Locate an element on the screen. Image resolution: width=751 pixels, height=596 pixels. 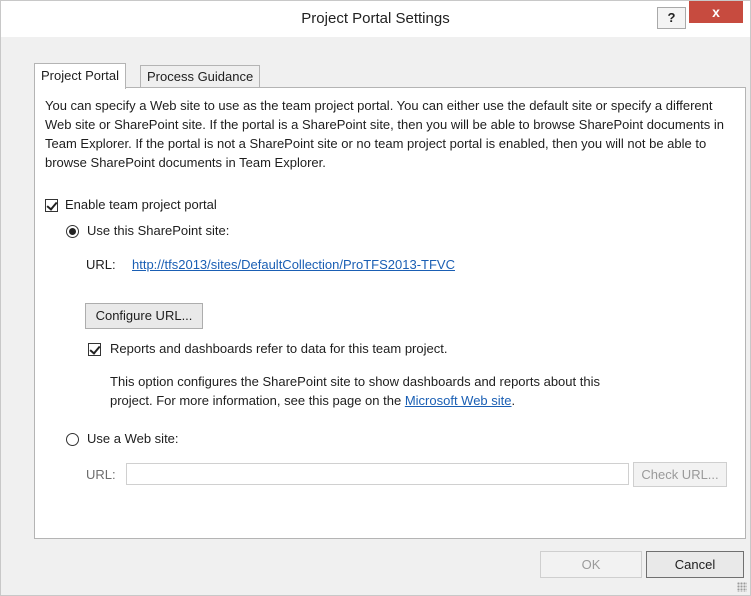
sharepoint-site-radio is located at coordinates (72, 231).